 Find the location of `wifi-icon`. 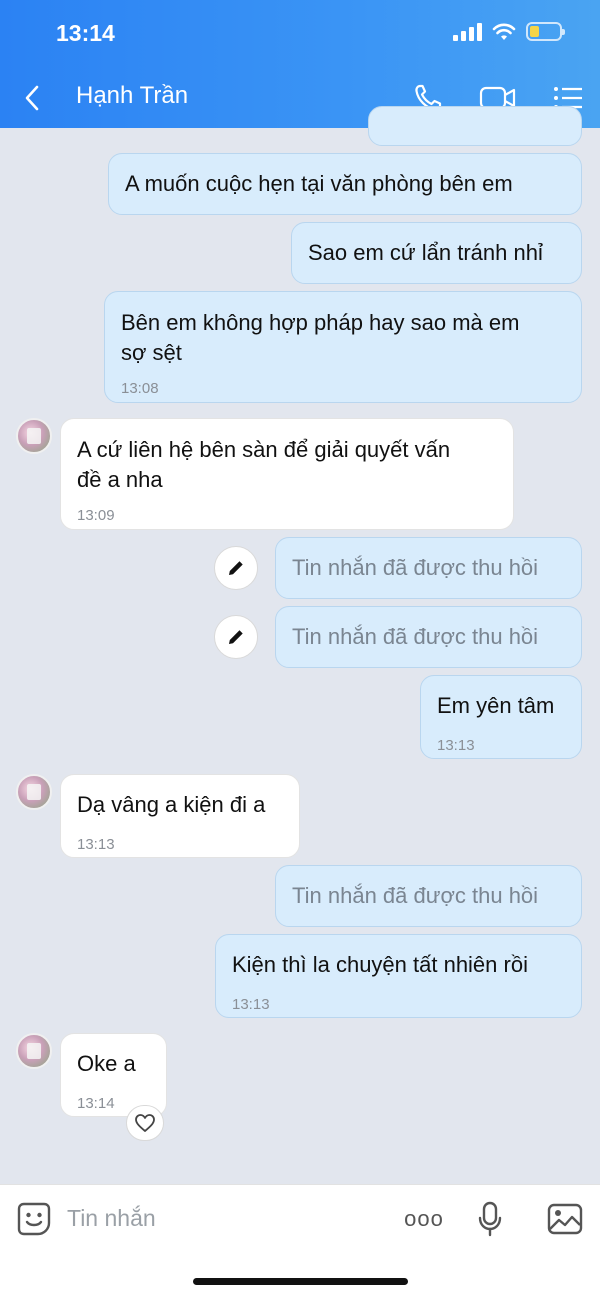

wifi-icon is located at coordinates (504, 31).